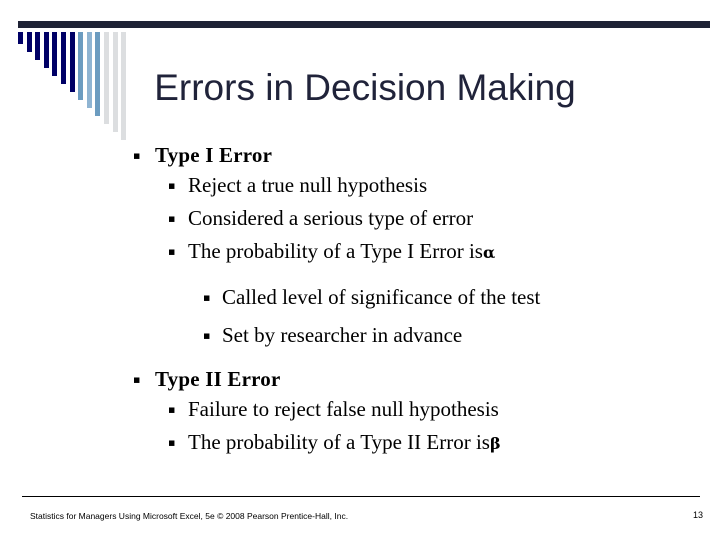 The image size is (720, 540). I want to click on outline-item-label: Failure to reject false null hypothesis, so click(343, 409).